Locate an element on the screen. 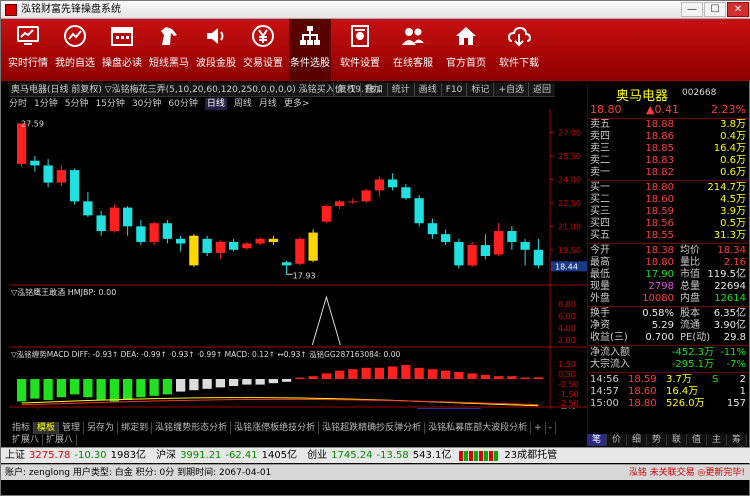  toolbar-button-hierarchy: 条件选股 is located at coordinates (310, 50).